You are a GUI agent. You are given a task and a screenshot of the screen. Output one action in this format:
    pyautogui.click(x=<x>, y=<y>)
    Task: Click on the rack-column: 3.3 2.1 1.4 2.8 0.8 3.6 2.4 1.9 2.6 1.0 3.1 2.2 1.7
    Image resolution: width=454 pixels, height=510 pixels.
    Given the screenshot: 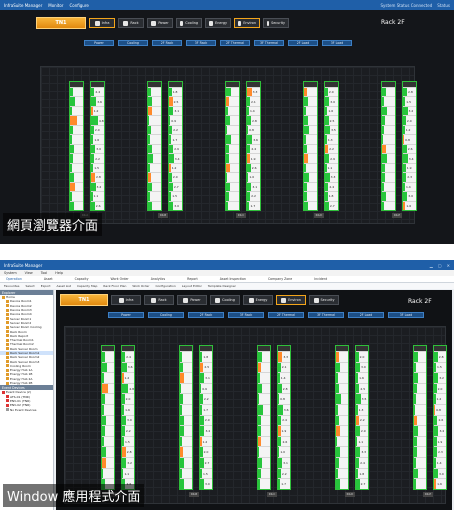 What is the action you would take?
    pyautogui.click(x=284, y=417)
    